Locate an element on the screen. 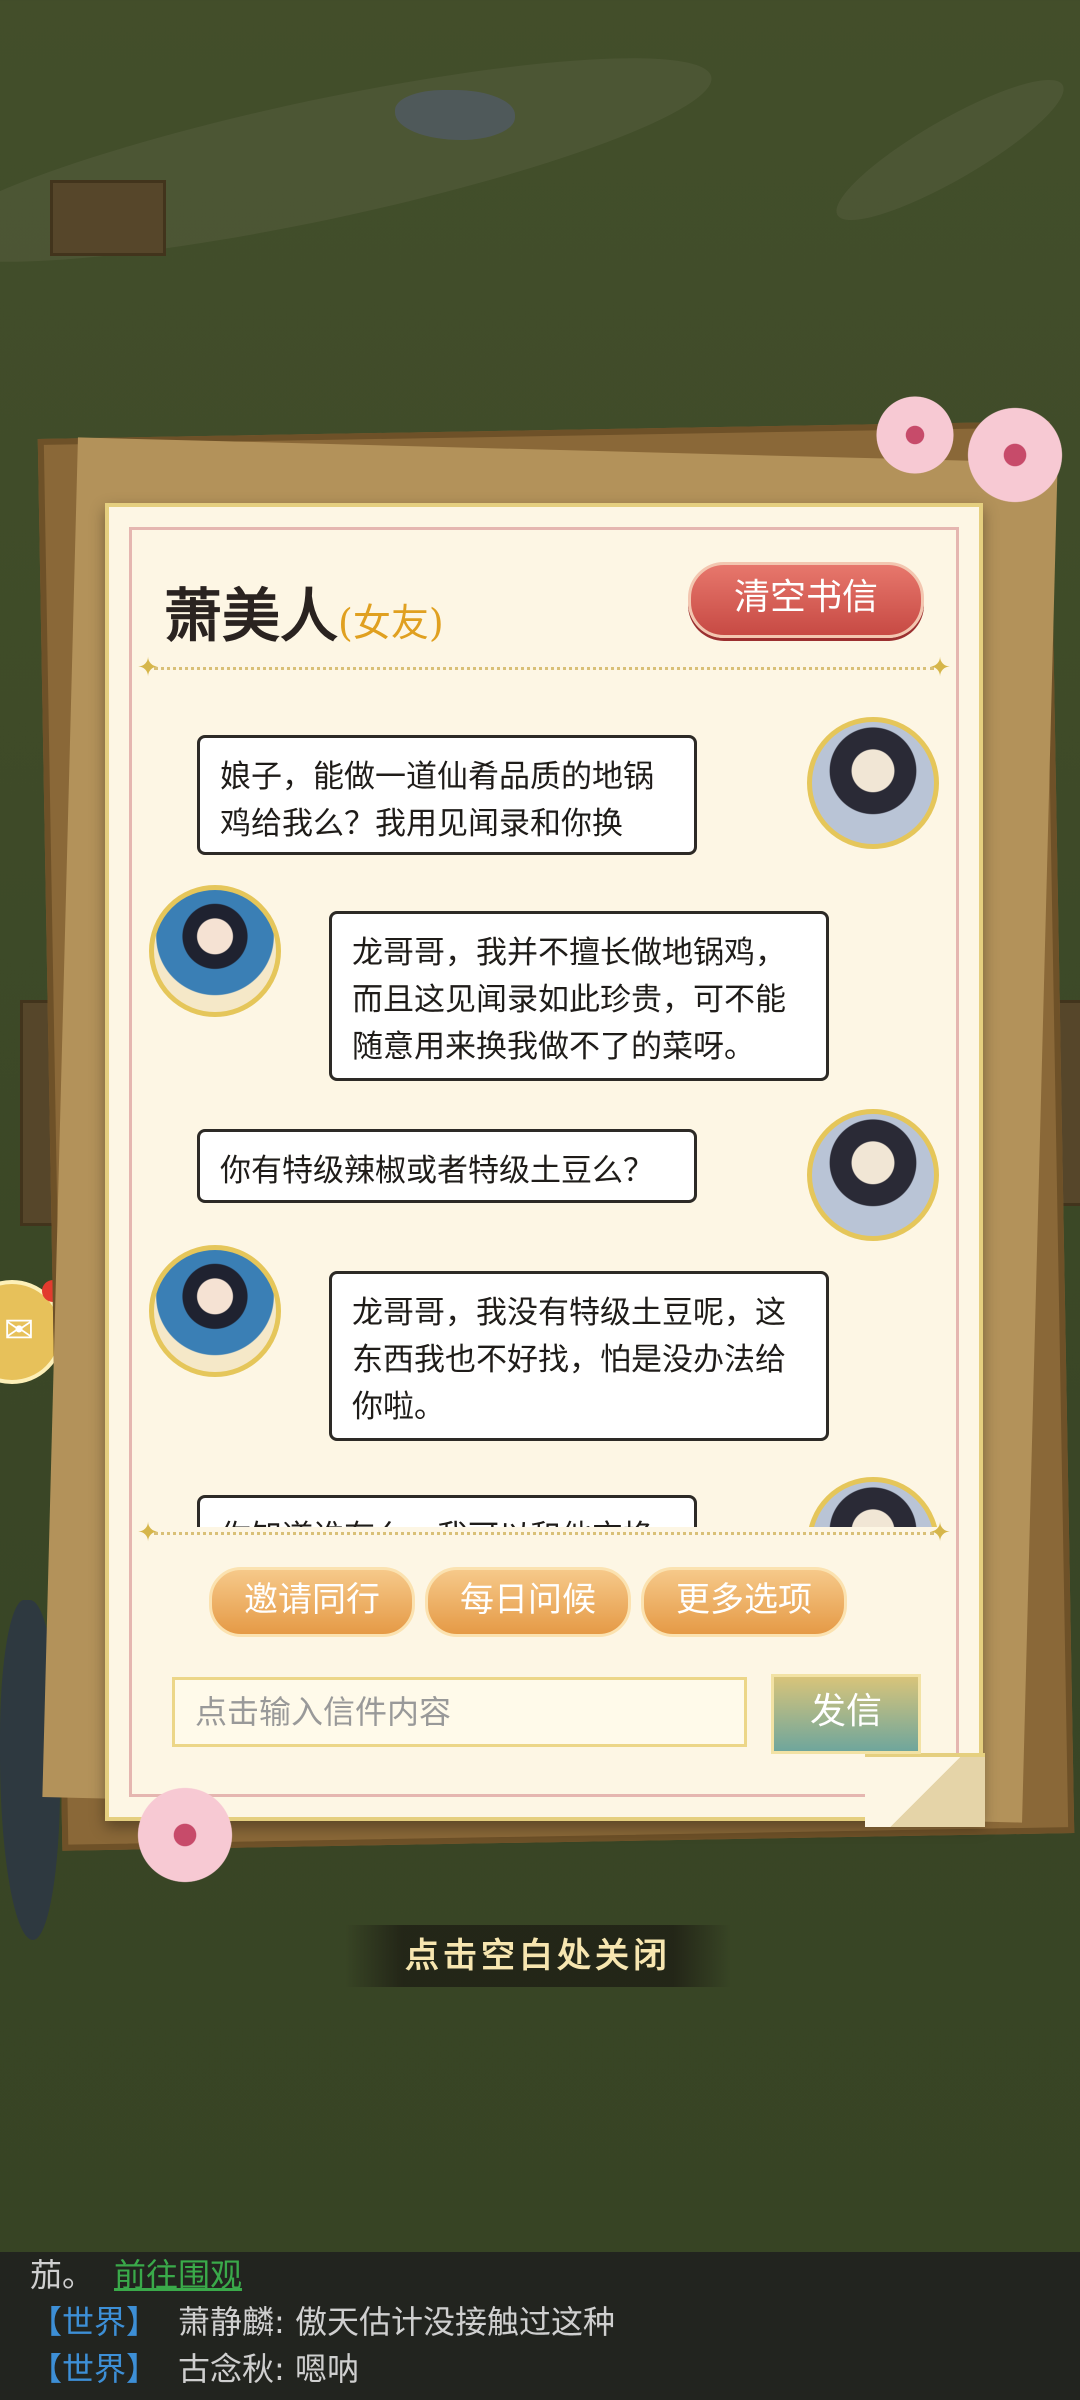 The width and height of the screenshot is (1080, 2400). message-item: 娘子，能做一道仙肴品质的地锅鸡给我么？我用见闻录和你换 is located at coordinates (544, 787).